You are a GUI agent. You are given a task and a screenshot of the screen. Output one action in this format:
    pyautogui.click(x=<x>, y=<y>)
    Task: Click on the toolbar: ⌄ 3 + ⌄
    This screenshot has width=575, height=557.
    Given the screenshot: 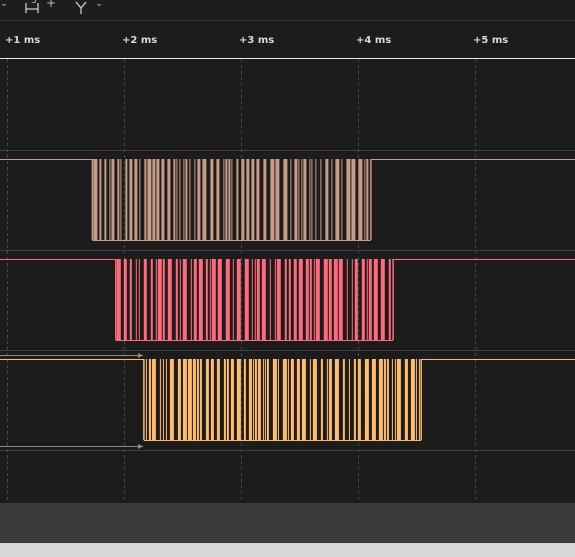 What is the action you would take?
    pyautogui.click(x=287, y=10)
    